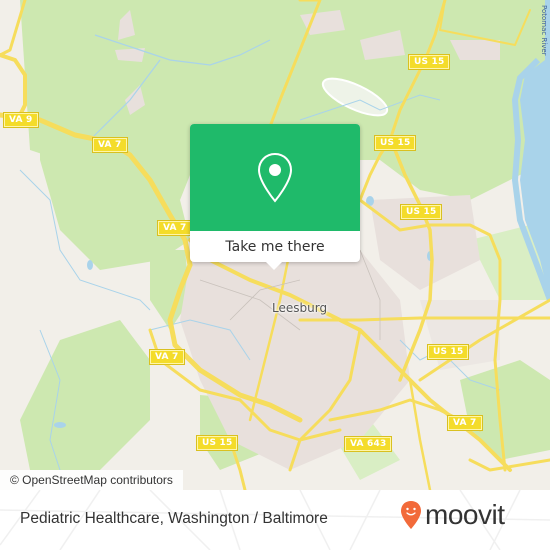  Describe the element at coordinates (300, 308) in the screenshot. I see `city-label-leesburg: Leesburg` at that location.